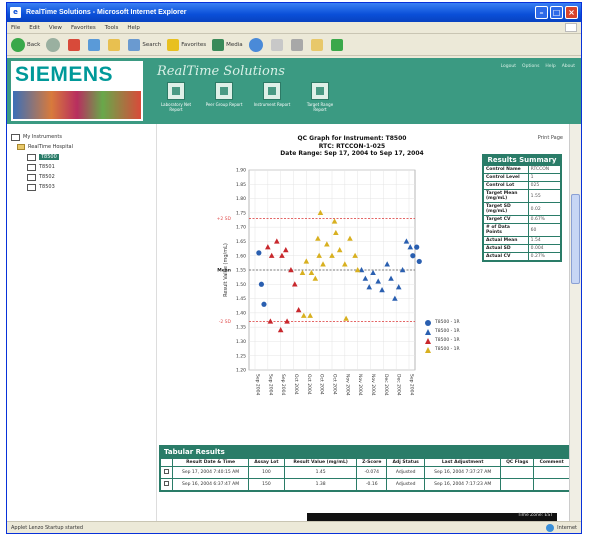 This screenshot has width=589, height=538. Describe the element at coordinates (517, 462) in the screenshot. I see `column-header: QC Flags` at that location.